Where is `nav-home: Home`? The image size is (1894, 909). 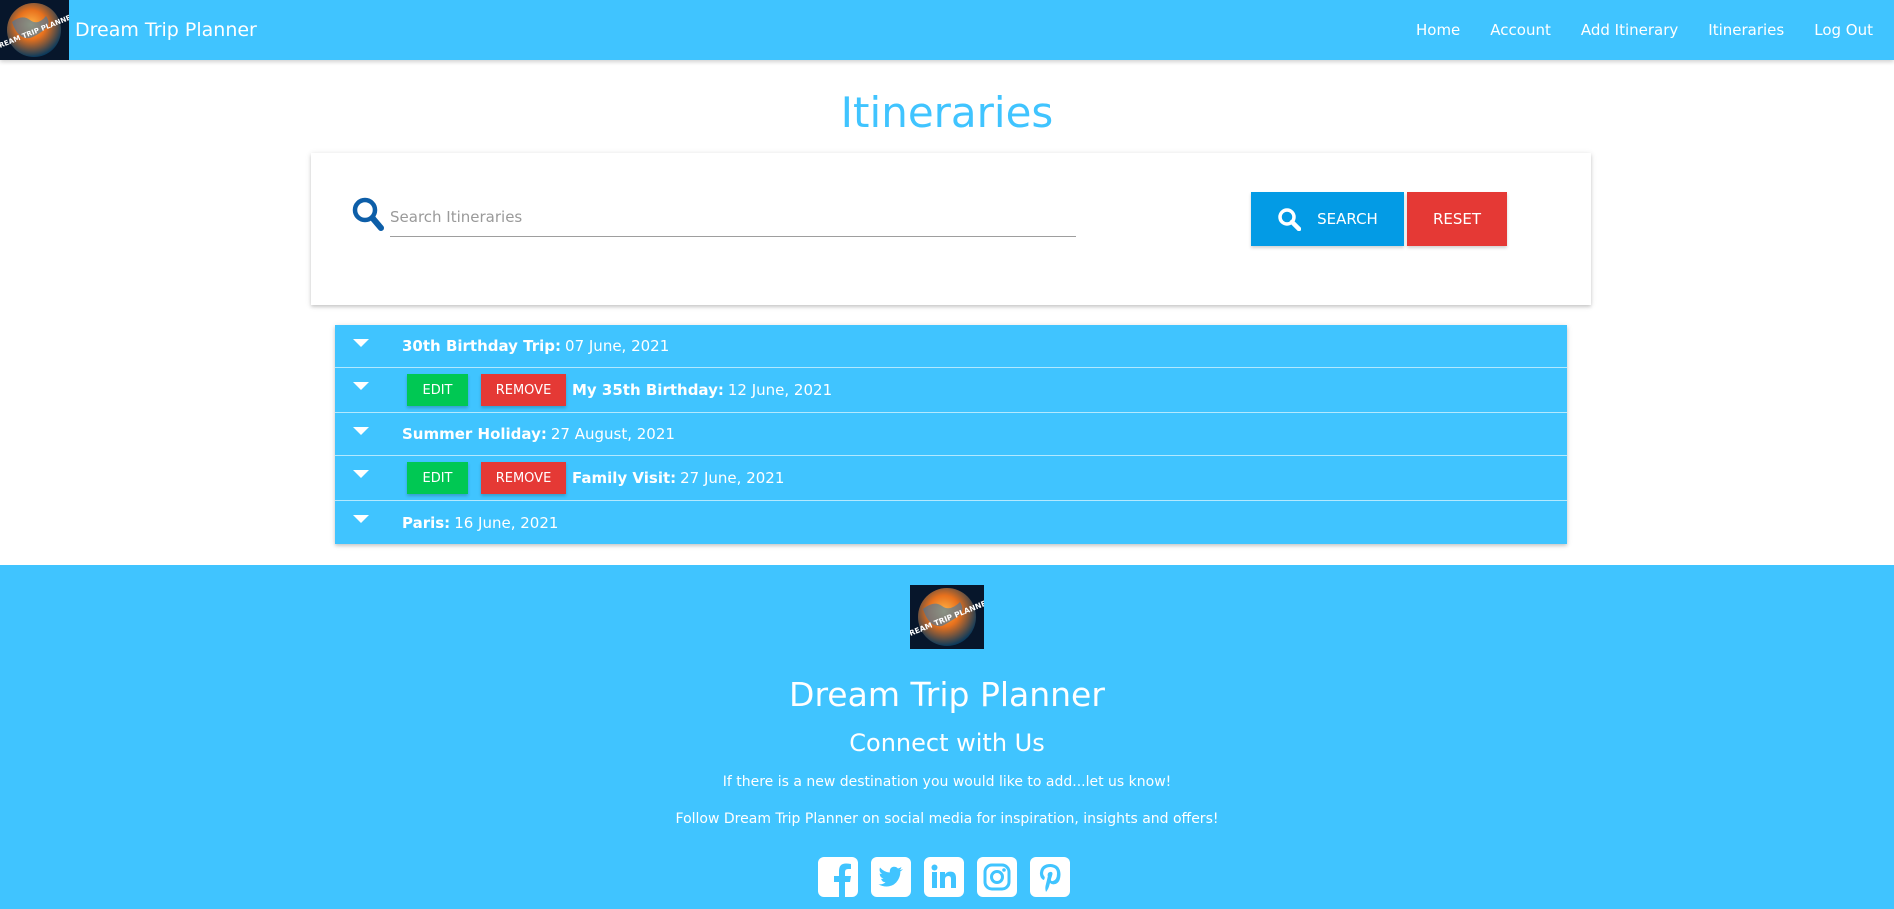
nav-home: Home is located at coordinates (1438, 30).